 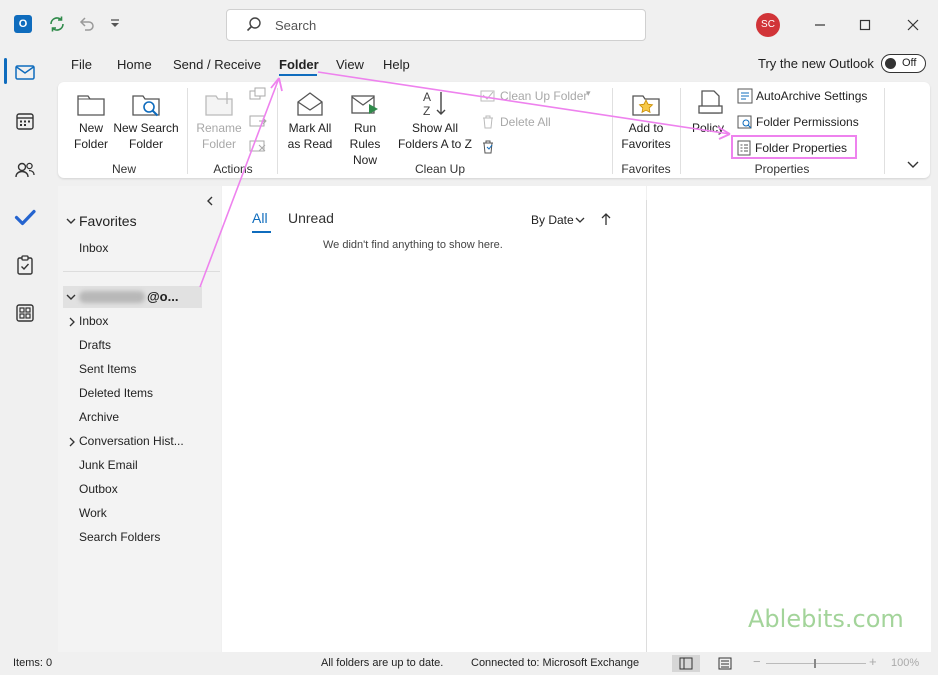 I want to click on favorites-header: Favorites, so click(x=108, y=221).